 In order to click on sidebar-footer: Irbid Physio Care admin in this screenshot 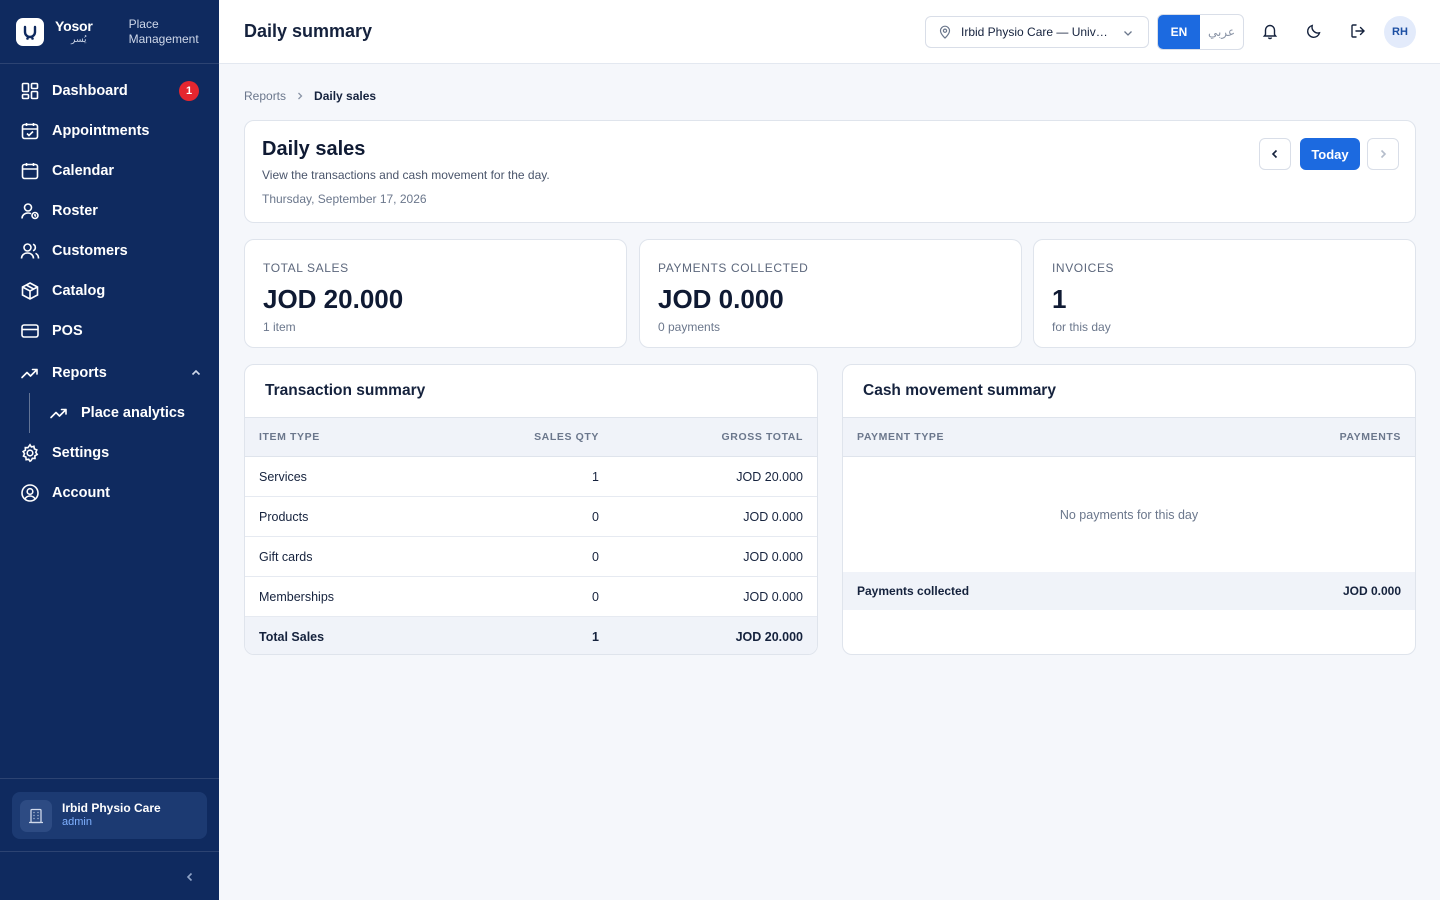, I will do `click(109, 815)`.